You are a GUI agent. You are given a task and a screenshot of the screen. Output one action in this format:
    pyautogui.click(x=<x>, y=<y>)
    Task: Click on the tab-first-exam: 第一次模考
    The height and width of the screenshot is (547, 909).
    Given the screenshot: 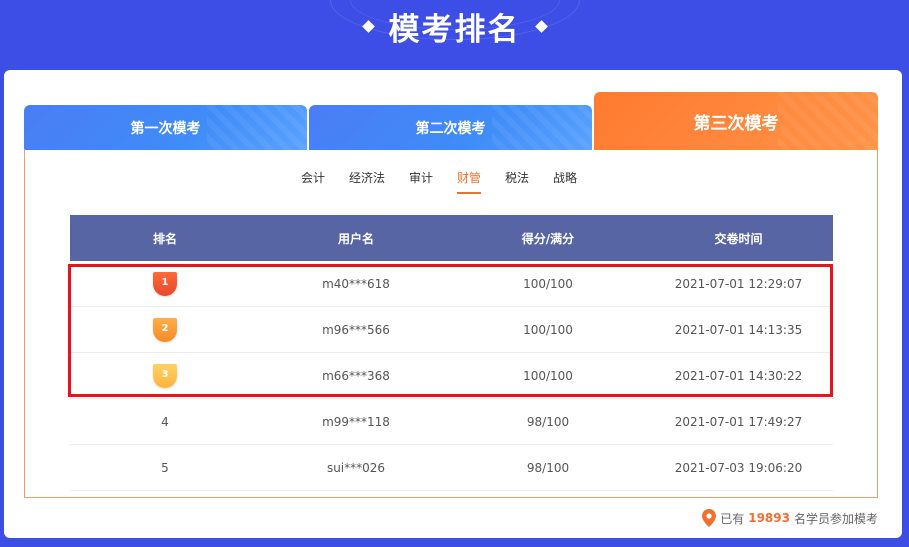 What is the action you would take?
    pyautogui.click(x=165, y=127)
    